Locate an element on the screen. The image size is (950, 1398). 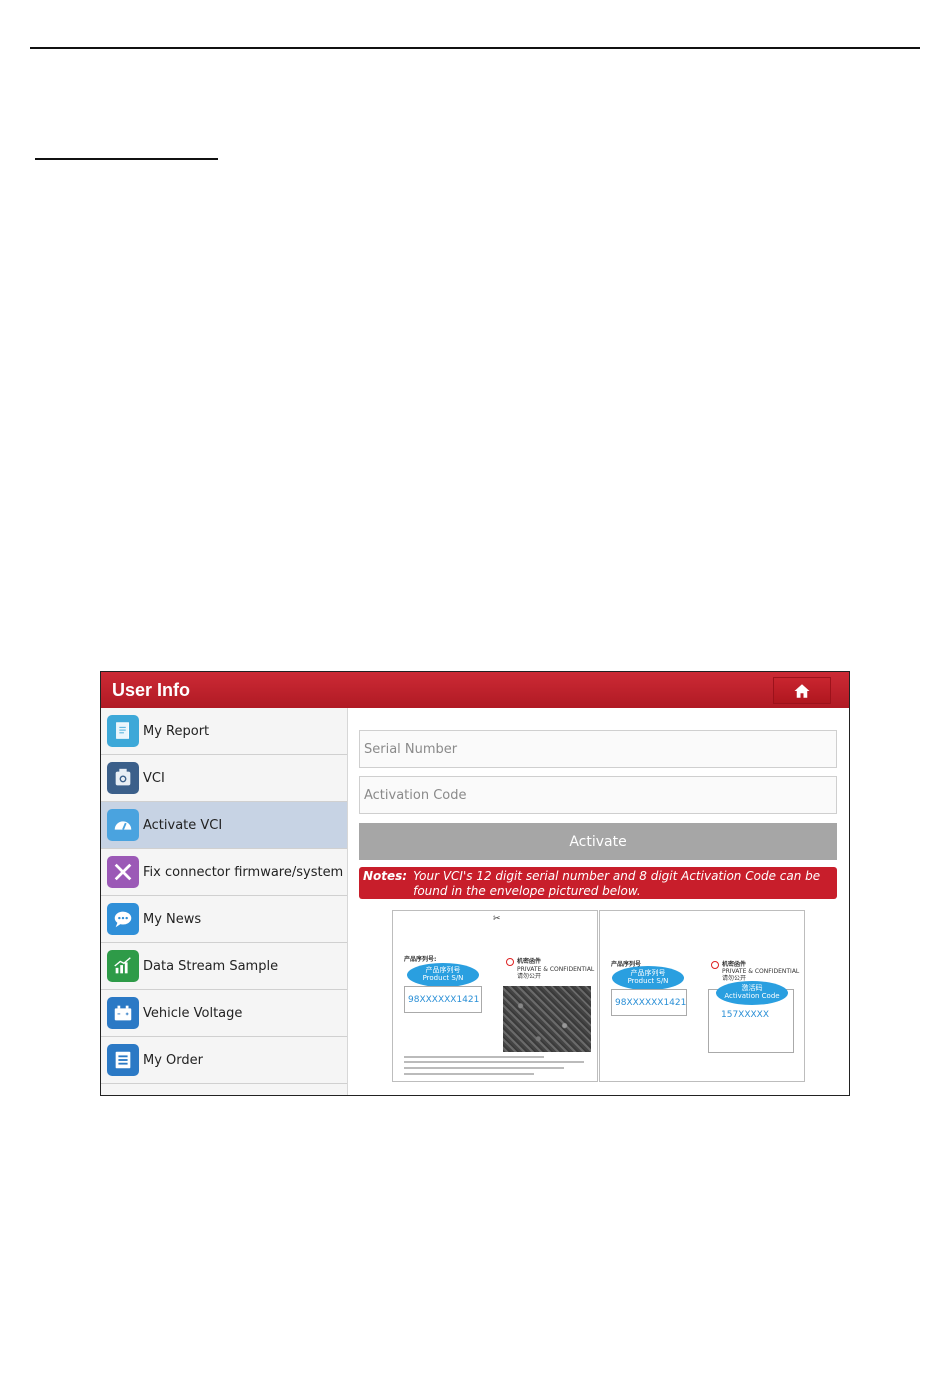
private-sub: 请勿公开 is located at coordinates (529, 976).